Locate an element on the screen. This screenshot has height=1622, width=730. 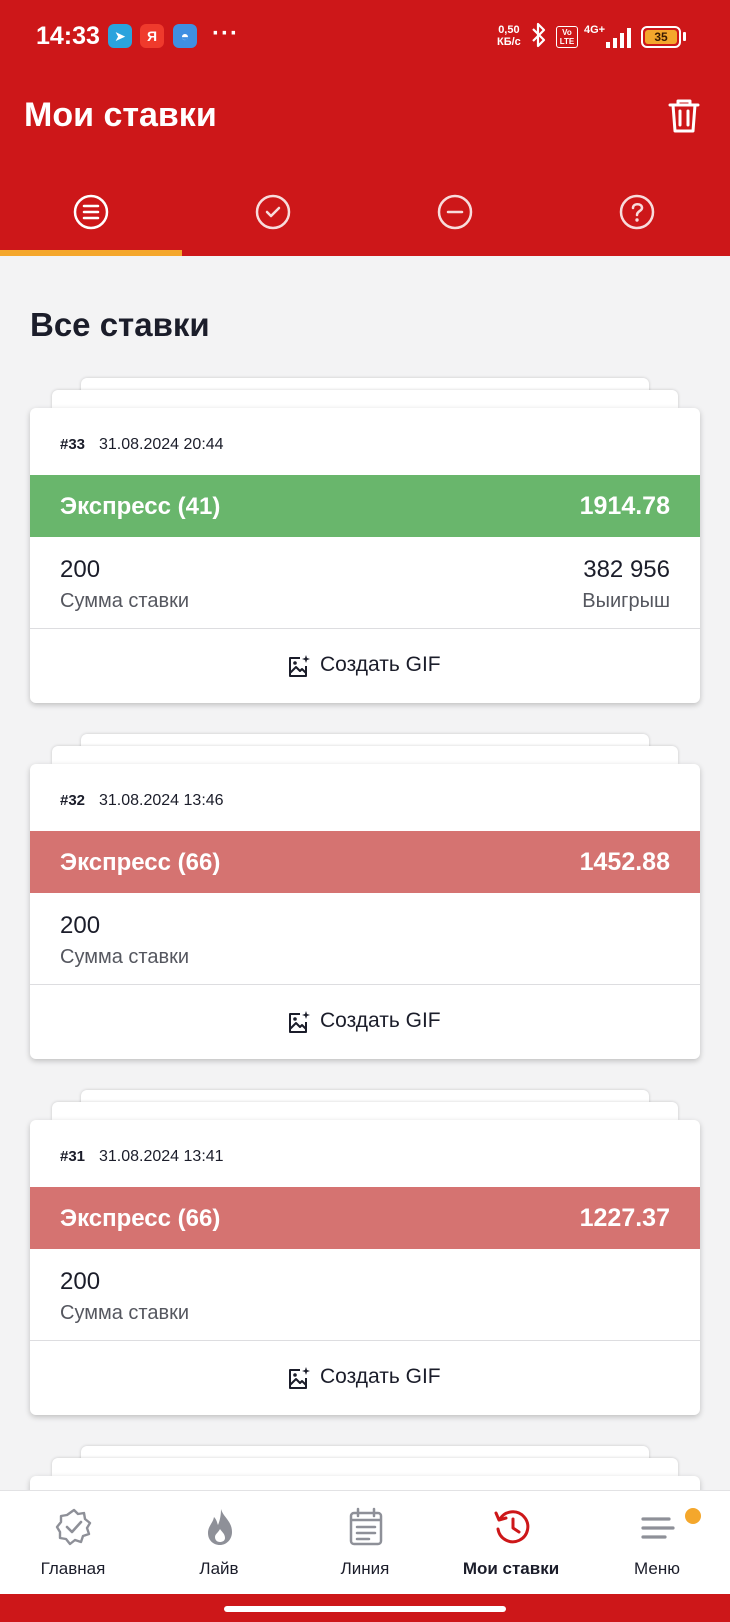
telegram-icon: ➤ is located at coordinates (120, 36).